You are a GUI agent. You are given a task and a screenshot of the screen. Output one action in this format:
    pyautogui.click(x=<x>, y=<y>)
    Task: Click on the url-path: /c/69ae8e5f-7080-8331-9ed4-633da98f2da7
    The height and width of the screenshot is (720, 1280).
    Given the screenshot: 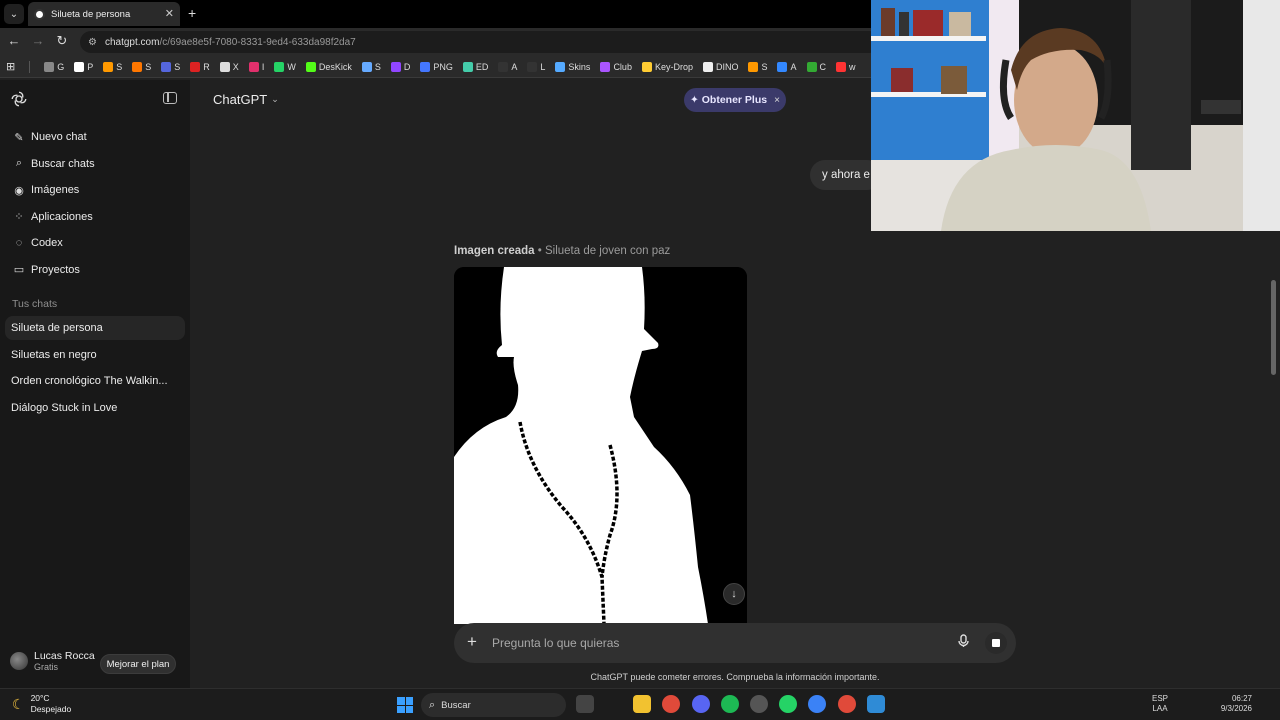 What is the action you would take?
    pyautogui.click(x=257, y=42)
    